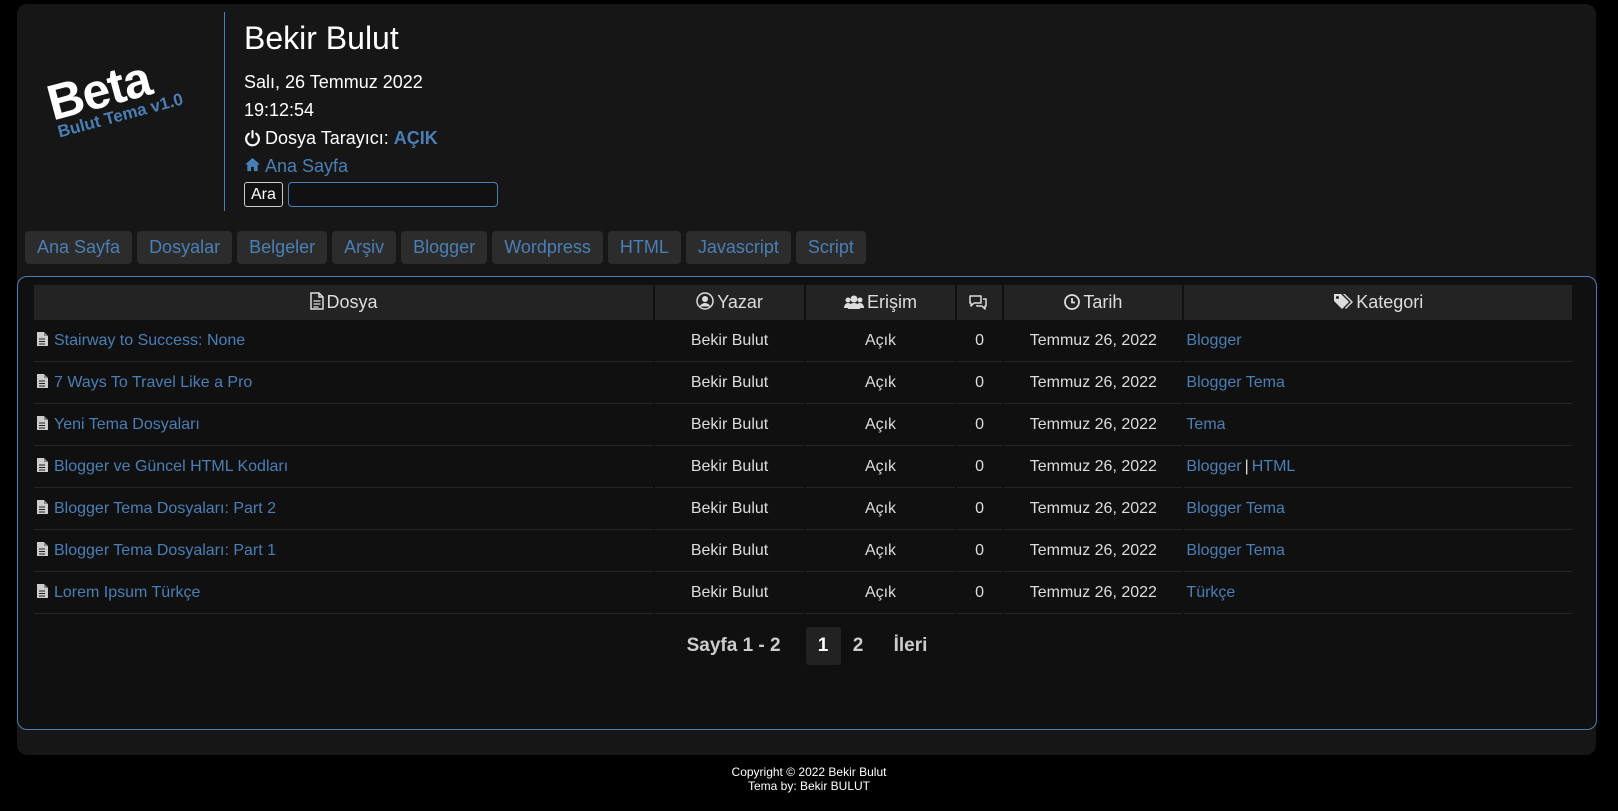  Describe the element at coordinates (1205, 424) in the screenshot. I see `category-link: Tema` at that location.